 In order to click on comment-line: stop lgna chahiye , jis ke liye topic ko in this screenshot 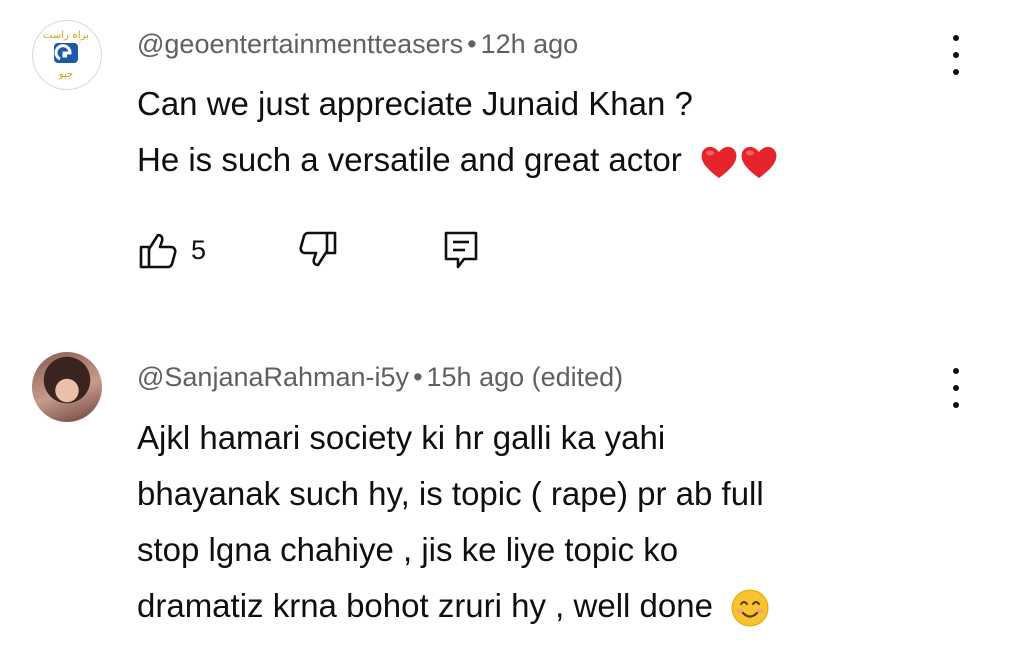, I will do `click(408, 549)`.